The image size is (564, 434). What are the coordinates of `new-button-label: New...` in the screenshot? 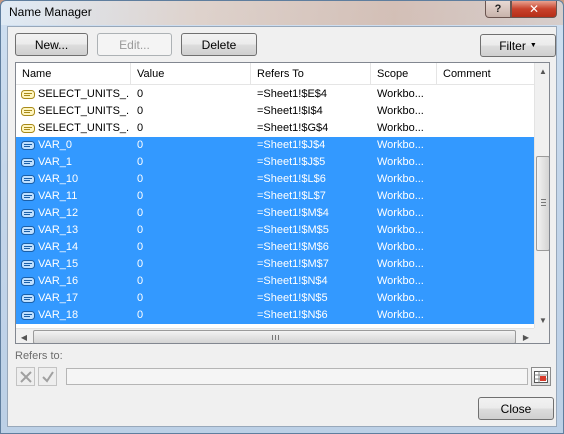 It's located at (51, 44).